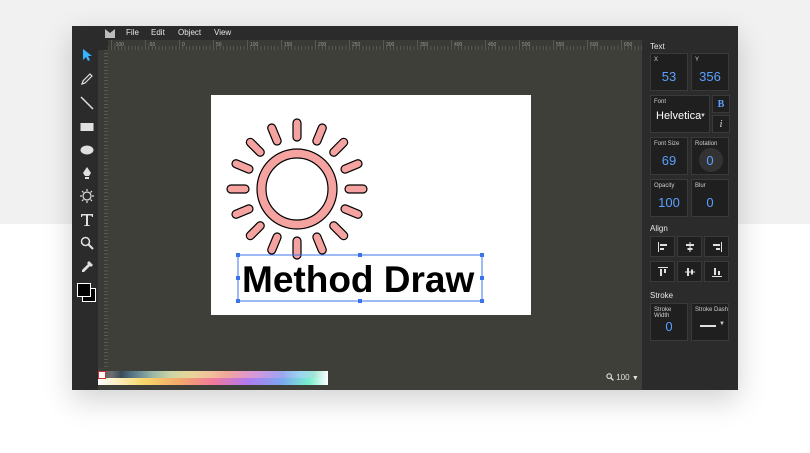  I want to click on menu-edit: Edit, so click(158, 32).